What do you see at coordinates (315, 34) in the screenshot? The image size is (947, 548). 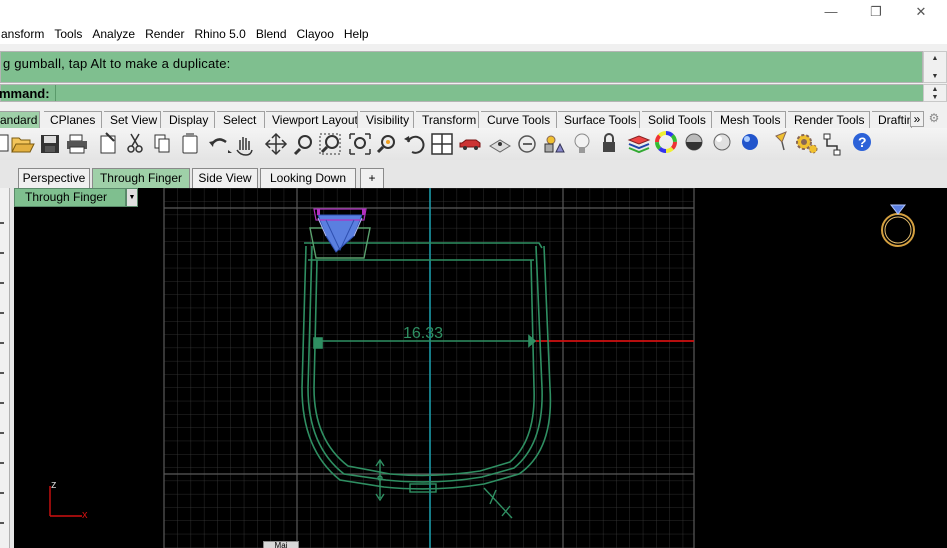 I see `menu-clayoo: Clayoo` at bounding box center [315, 34].